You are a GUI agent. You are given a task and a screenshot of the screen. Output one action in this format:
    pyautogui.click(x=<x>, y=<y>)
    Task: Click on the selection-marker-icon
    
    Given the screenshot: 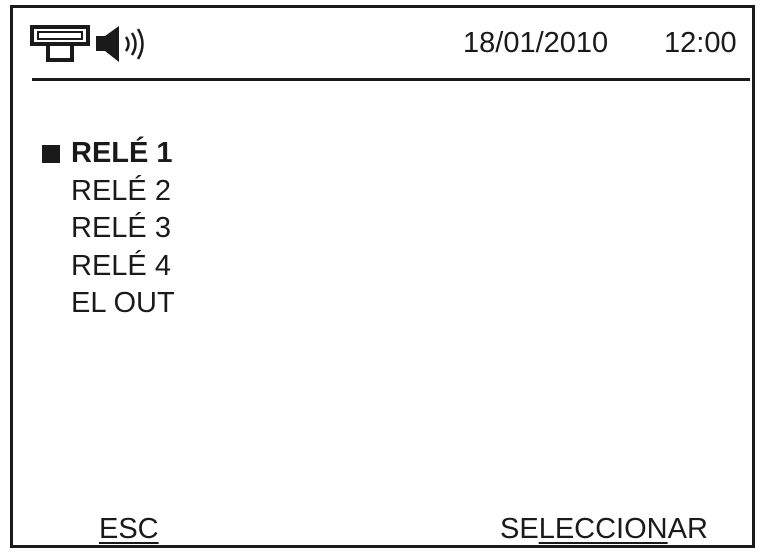 What is the action you would take?
    pyautogui.click(x=51, y=154)
    